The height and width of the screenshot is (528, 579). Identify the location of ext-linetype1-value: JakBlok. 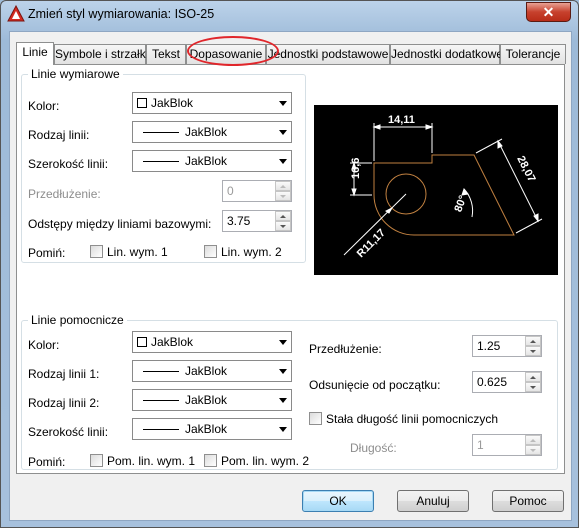
(206, 371).